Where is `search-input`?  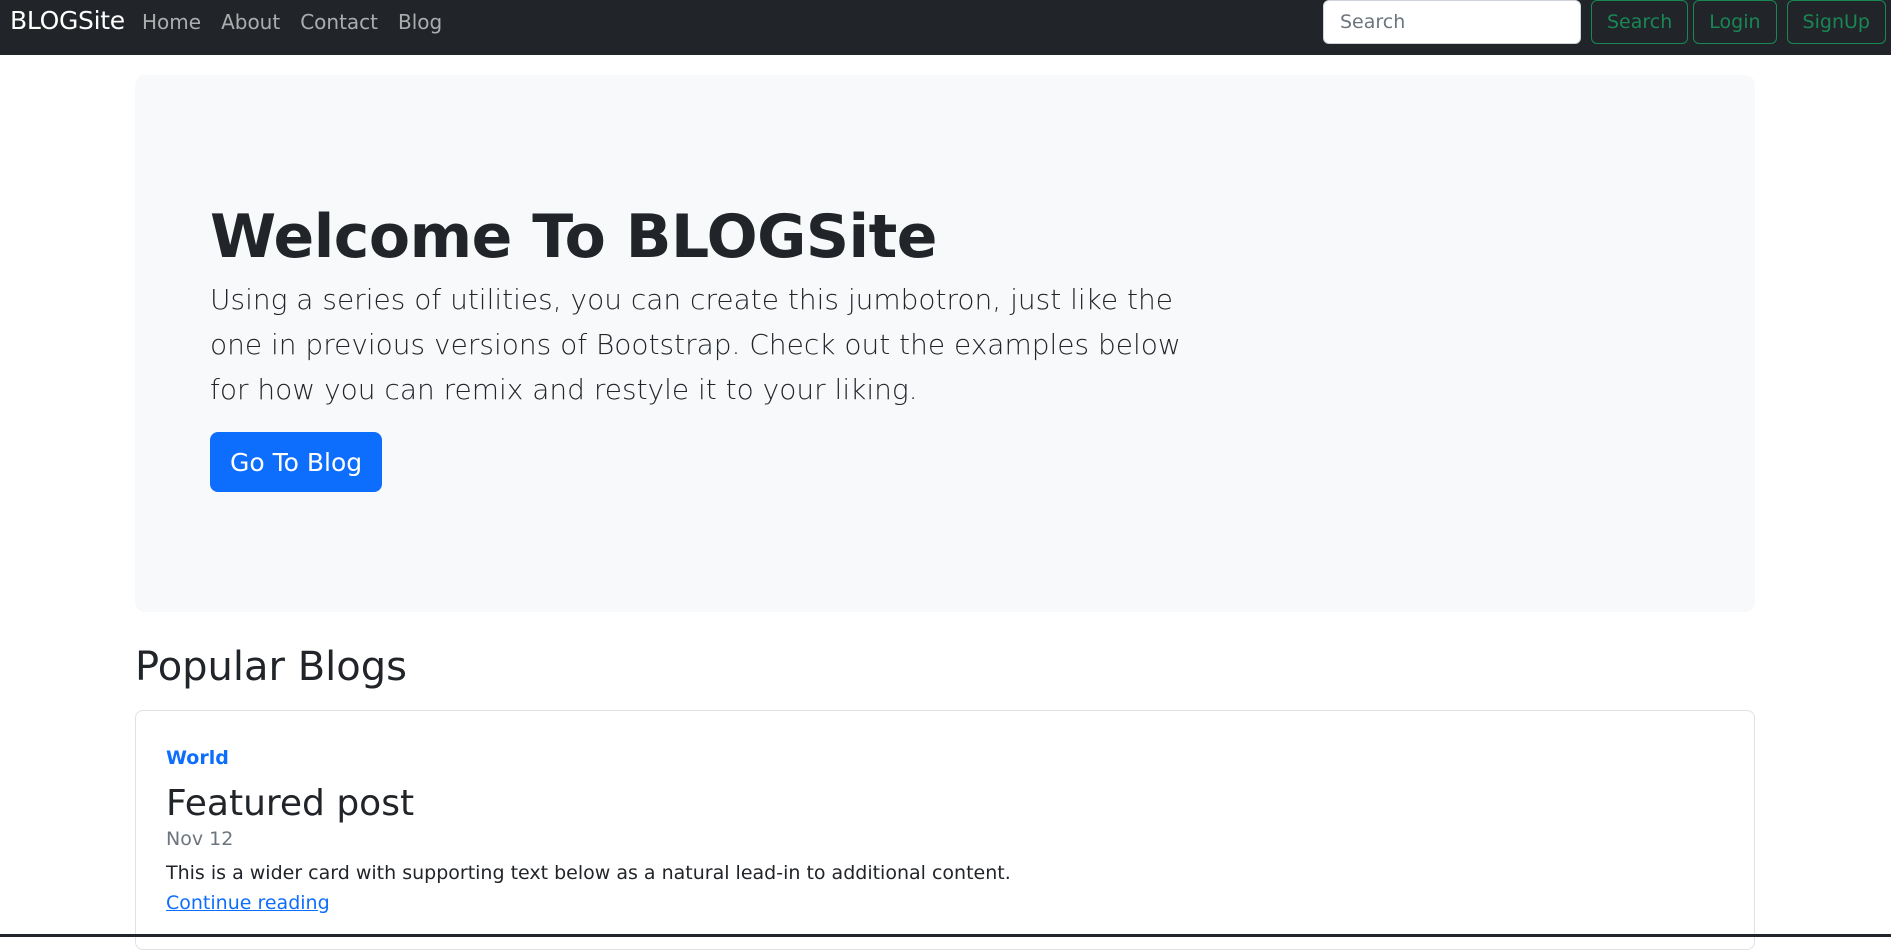
search-input is located at coordinates (1452, 22).